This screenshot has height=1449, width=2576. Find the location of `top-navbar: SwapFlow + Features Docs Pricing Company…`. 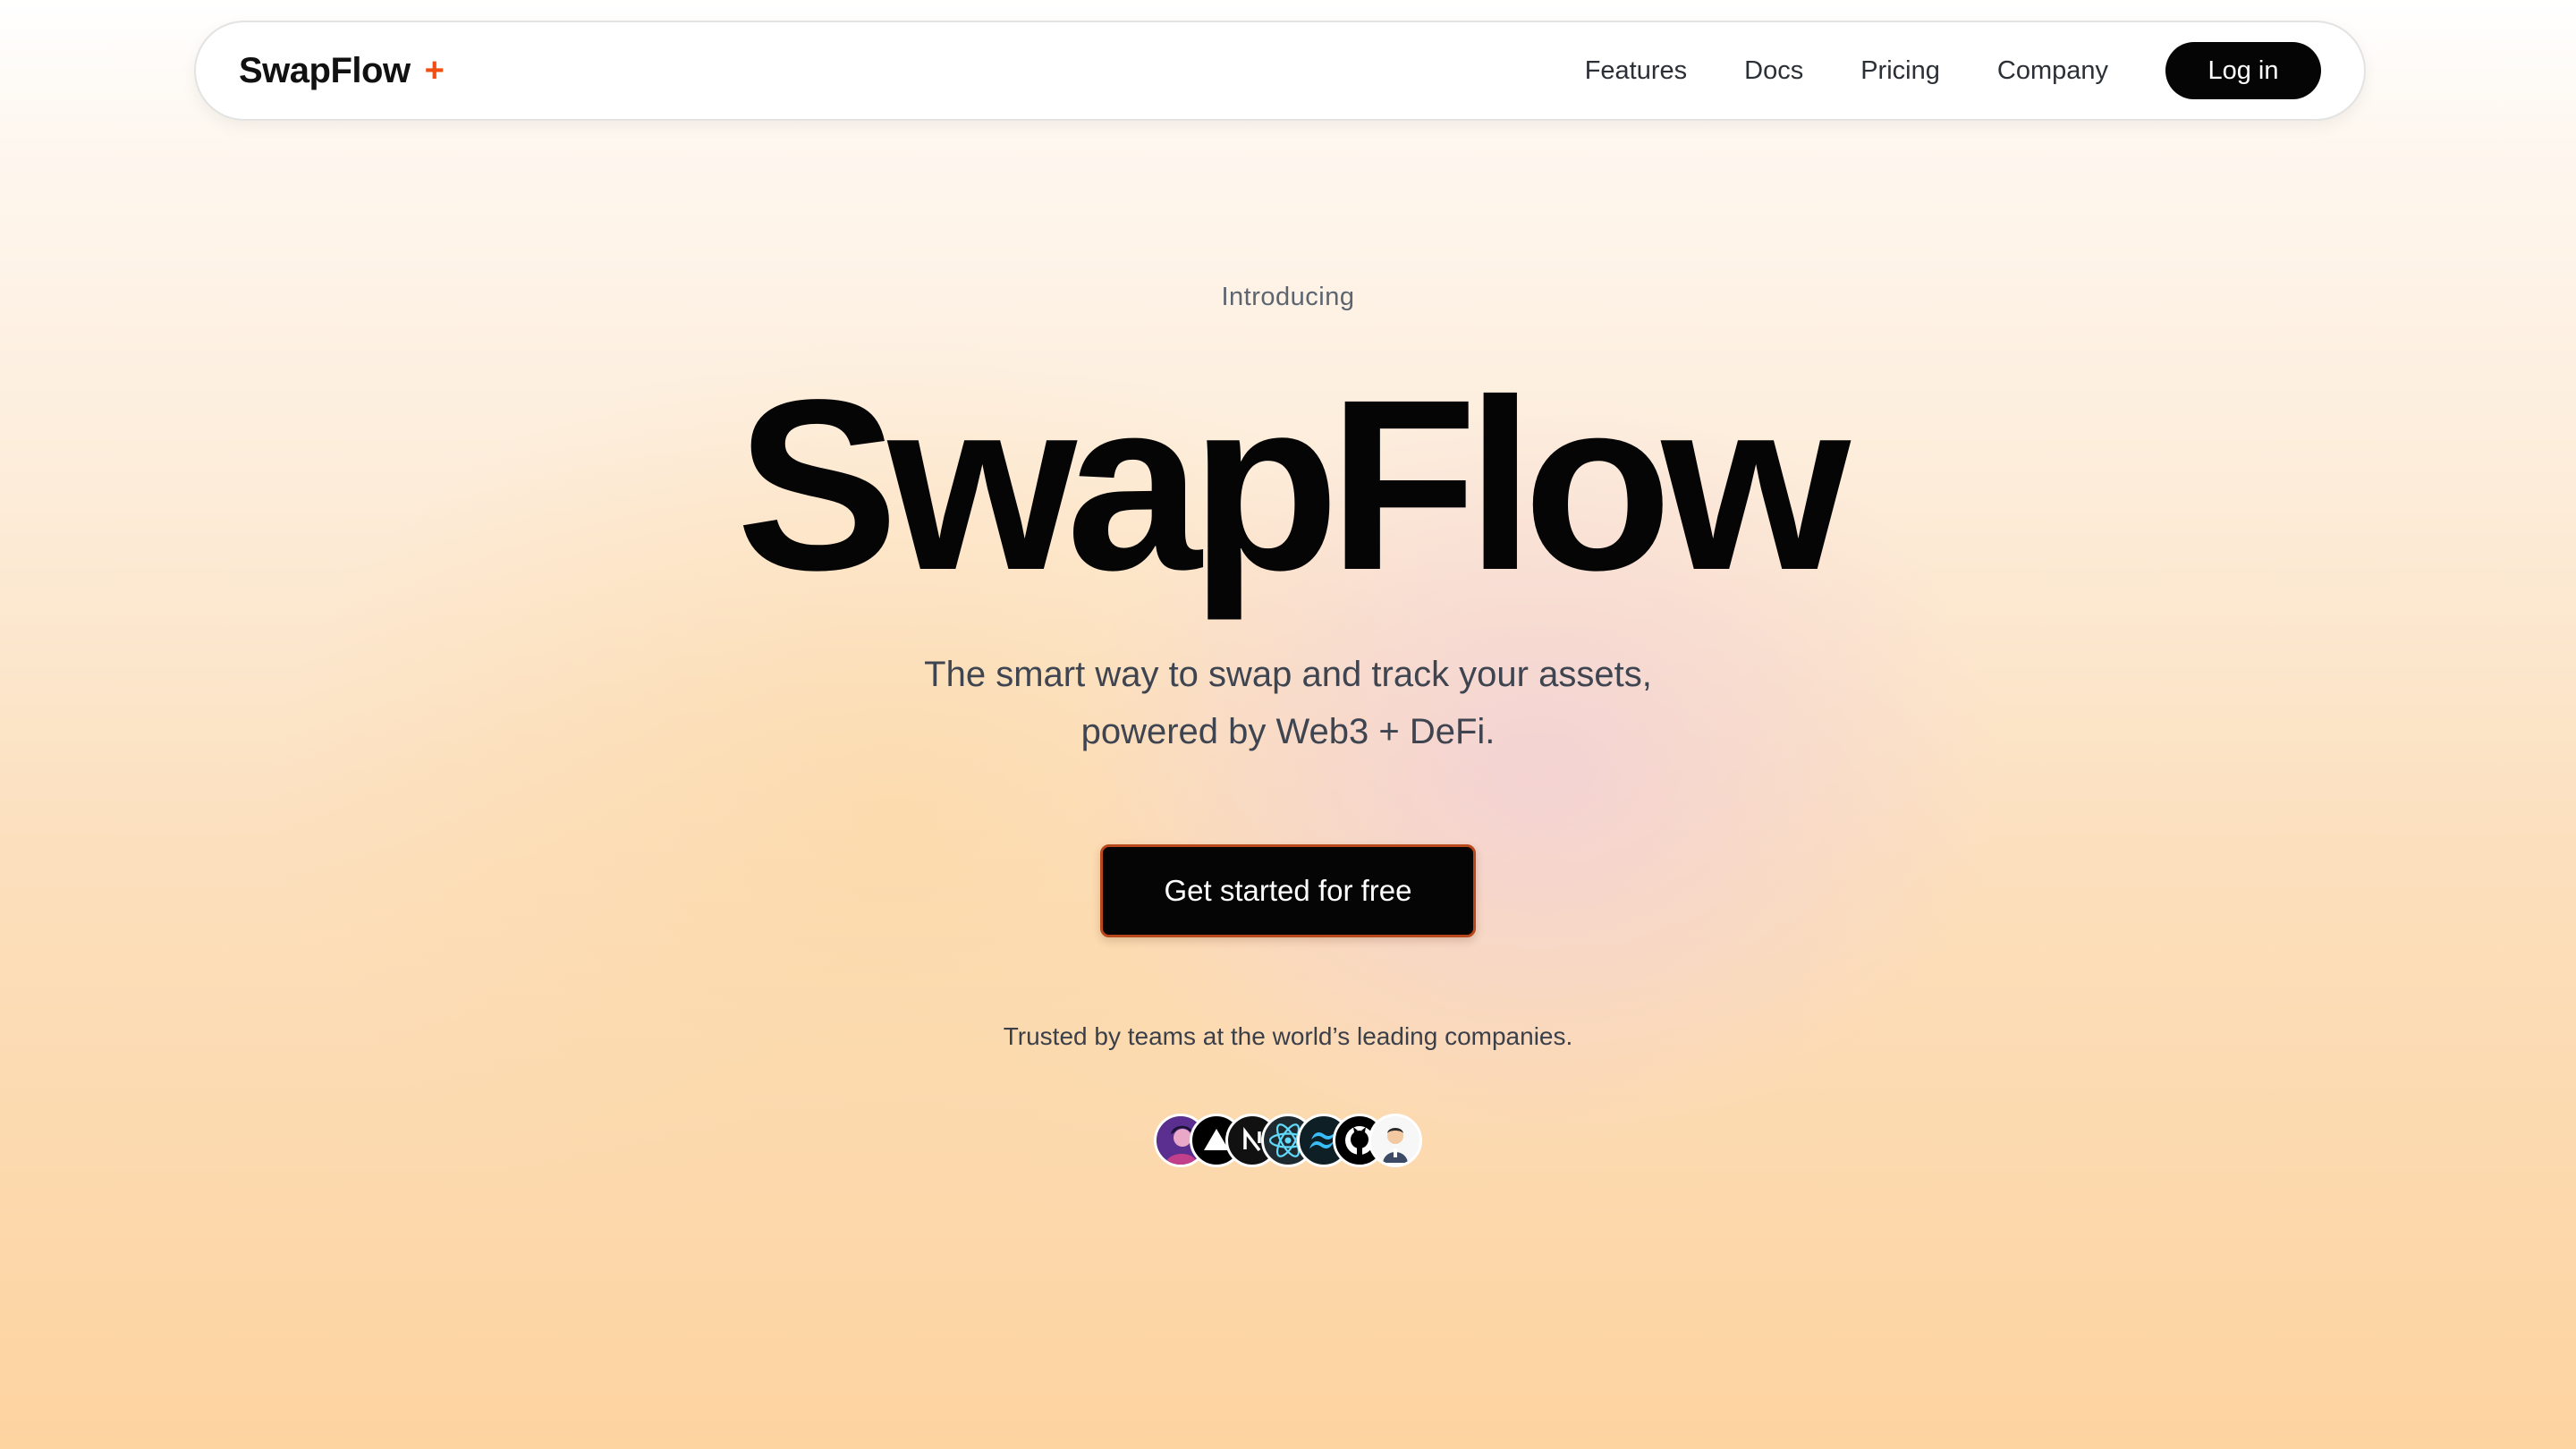

top-navbar: SwapFlow + Features Docs Pricing Company… is located at coordinates (1280, 71).